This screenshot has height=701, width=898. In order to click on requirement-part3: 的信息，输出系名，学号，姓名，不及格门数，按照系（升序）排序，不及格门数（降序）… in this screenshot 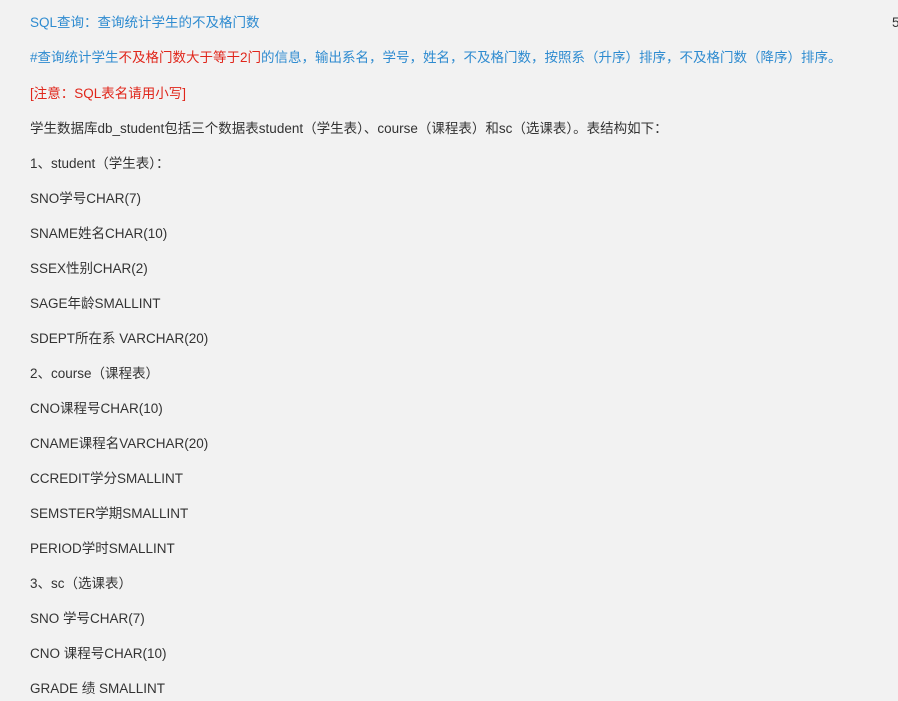, I will do `click(551, 57)`.